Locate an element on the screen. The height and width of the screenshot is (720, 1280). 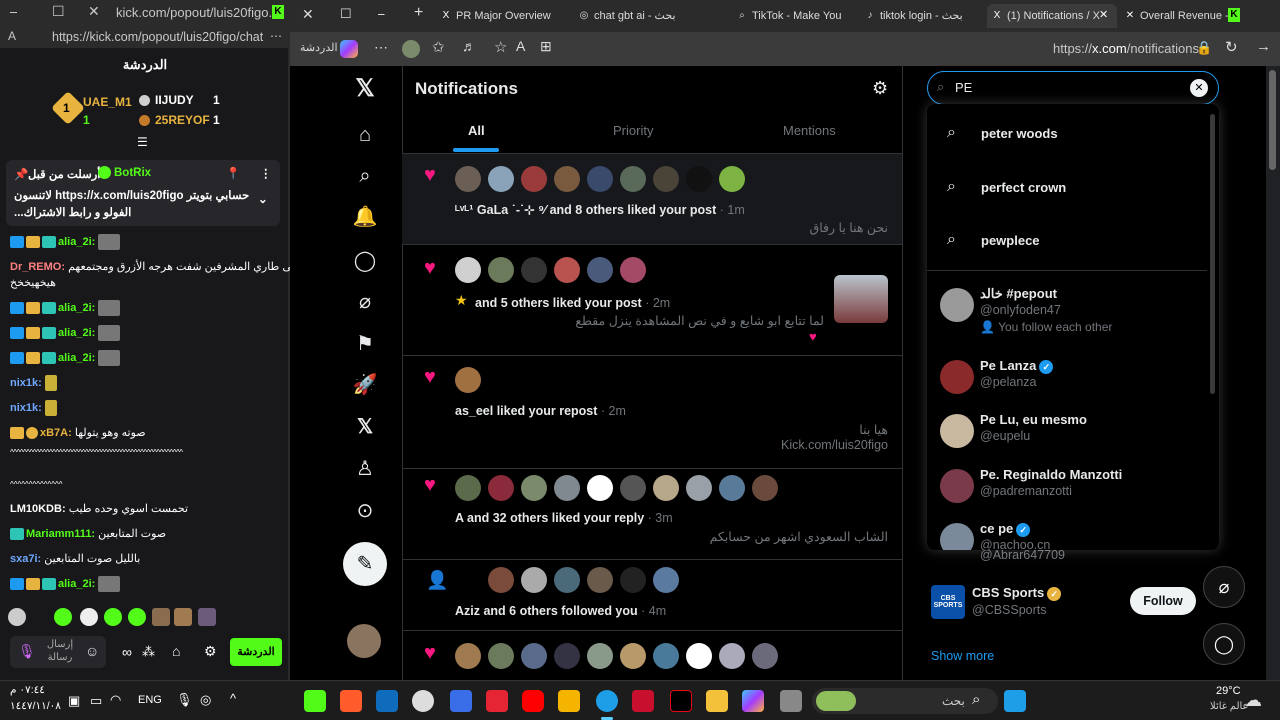
show-more-link: Show more is located at coordinates (962, 656).